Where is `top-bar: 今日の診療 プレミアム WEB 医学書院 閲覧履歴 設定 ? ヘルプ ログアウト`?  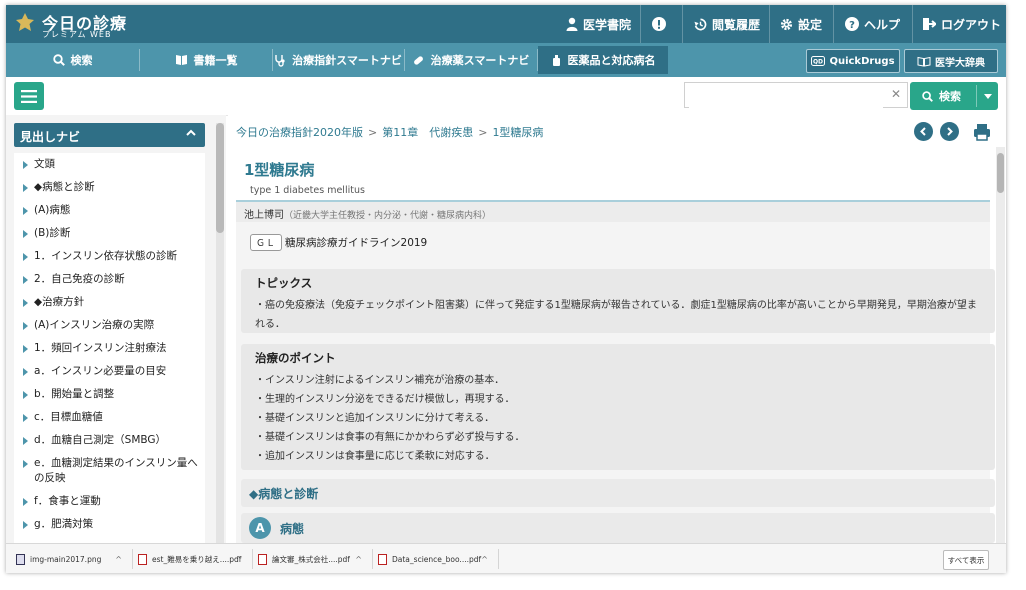
top-bar: 今日の診療 プレミアム WEB 医学書院 閲覧履歴 設定 ? ヘルプ ログアウト is located at coordinates (506, 24).